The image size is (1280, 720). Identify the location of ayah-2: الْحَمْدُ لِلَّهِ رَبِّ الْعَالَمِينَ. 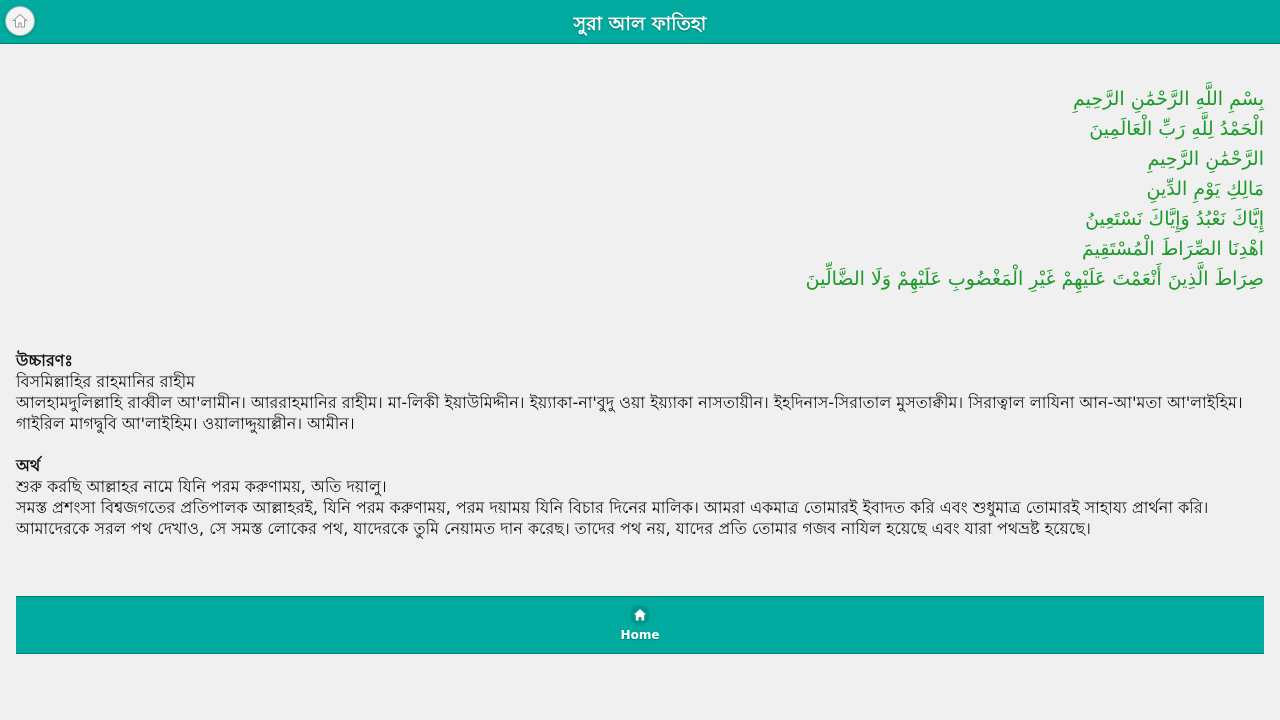
(1176, 129).